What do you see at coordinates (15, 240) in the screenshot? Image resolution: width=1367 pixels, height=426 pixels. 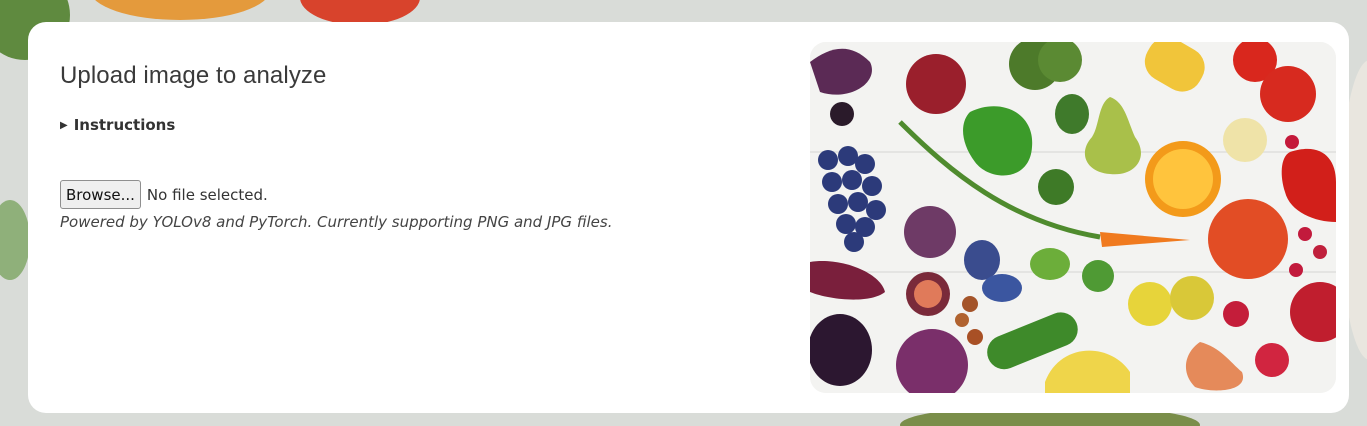 I see `bg-leaf` at bounding box center [15, 240].